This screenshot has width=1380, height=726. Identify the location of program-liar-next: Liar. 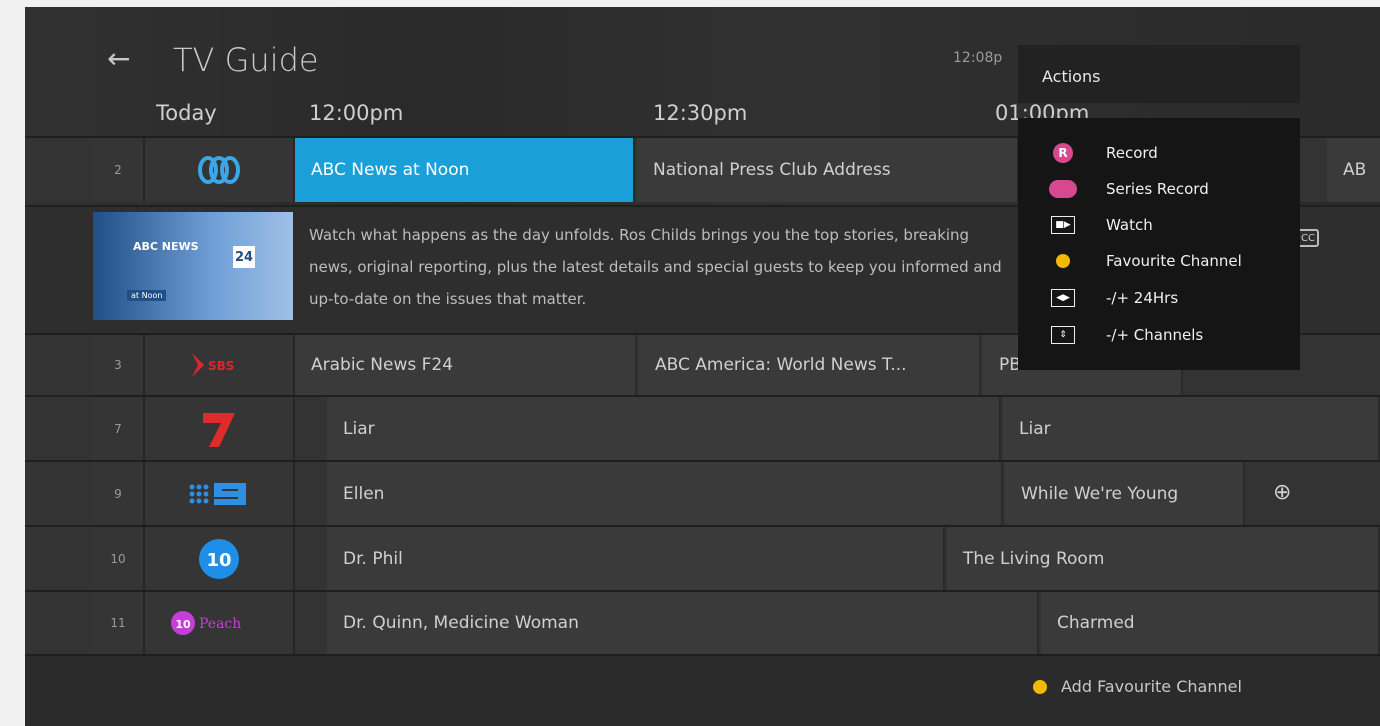
(1191, 428).